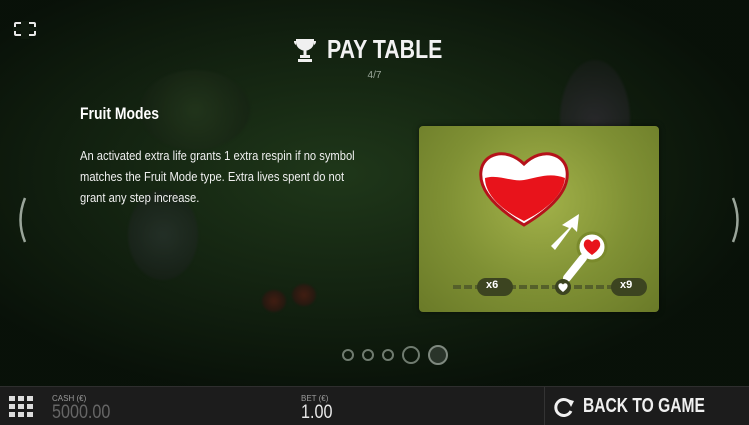  I want to click on page-header: PAY TABLE, so click(374, 49).